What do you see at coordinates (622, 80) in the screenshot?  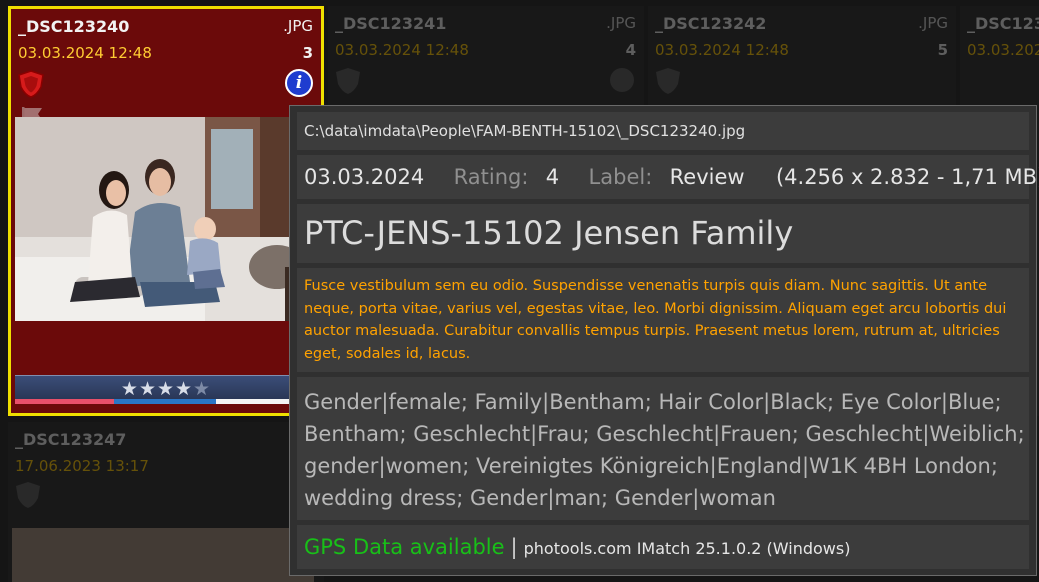 I see `info-icon` at bounding box center [622, 80].